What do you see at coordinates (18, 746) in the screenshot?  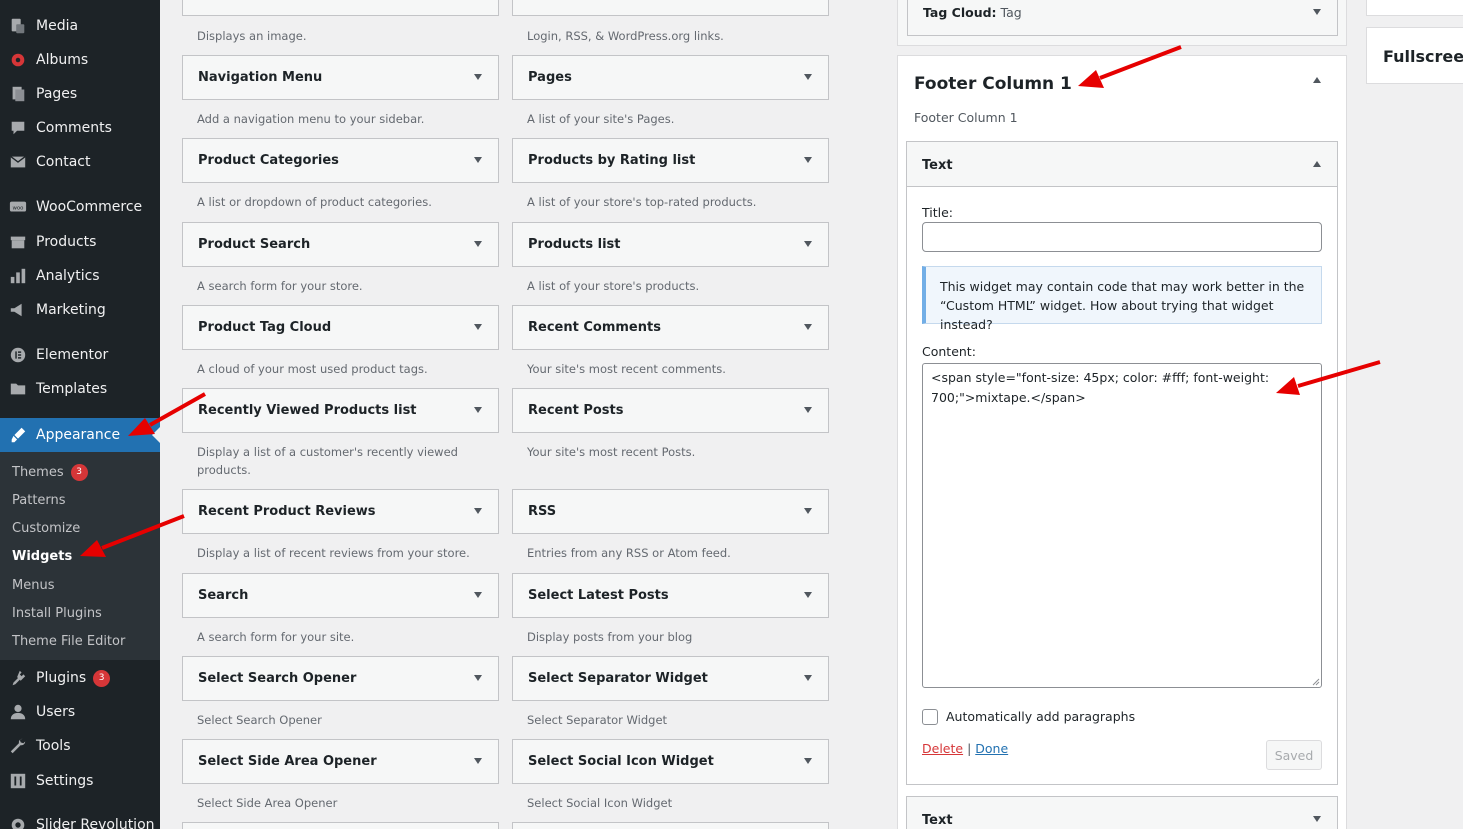 I see `tools-icon` at bounding box center [18, 746].